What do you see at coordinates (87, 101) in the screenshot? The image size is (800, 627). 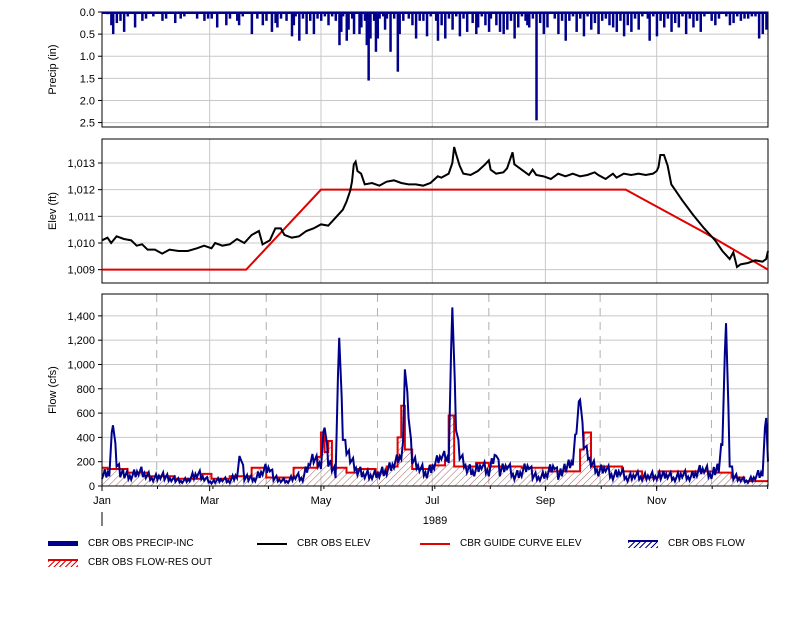 I see `precip-tick-label: 2.0` at bounding box center [87, 101].